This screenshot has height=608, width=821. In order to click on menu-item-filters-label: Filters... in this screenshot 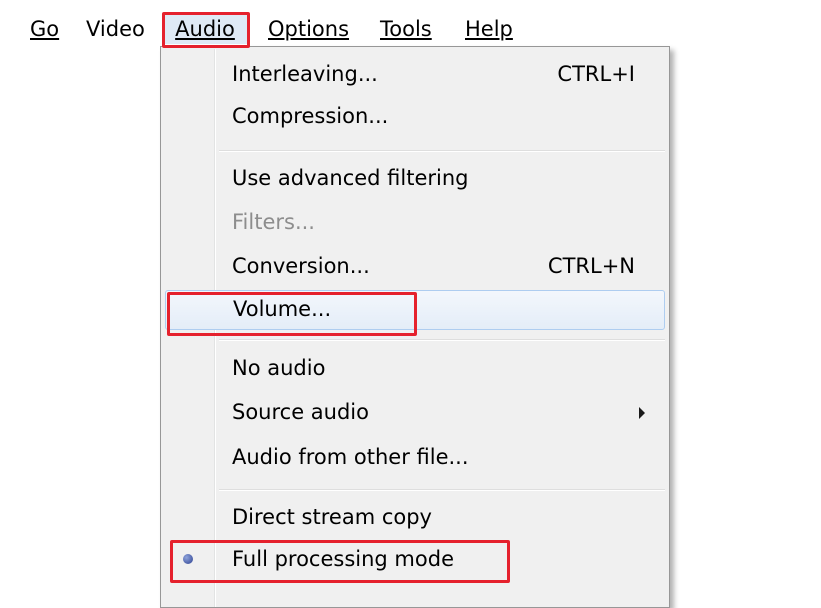, I will do `click(273, 222)`.